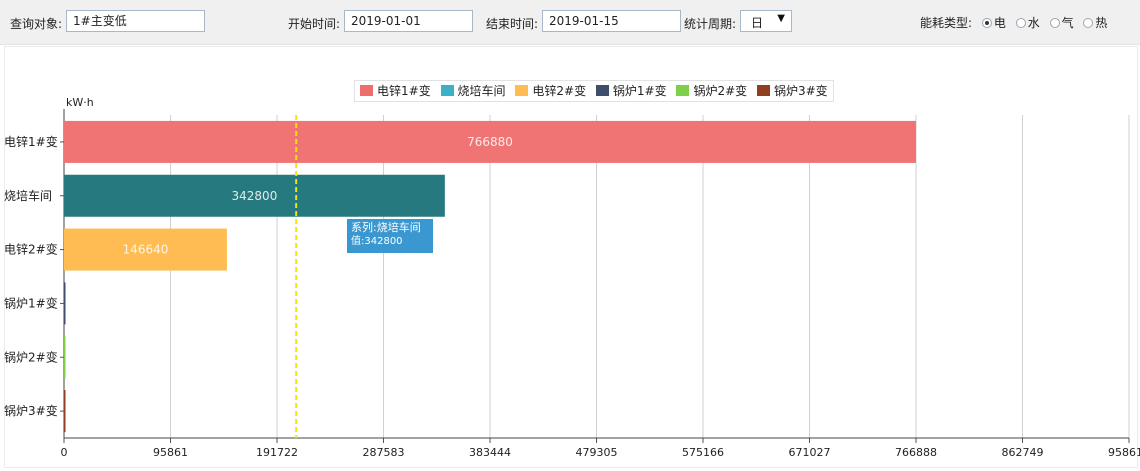 Image resolution: width=1140 pixels, height=471 pixels. What do you see at coordinates (800, 91) in the screenshot?
I see `legend-label: 锅炉3#变` at bounding box center [800, 91].